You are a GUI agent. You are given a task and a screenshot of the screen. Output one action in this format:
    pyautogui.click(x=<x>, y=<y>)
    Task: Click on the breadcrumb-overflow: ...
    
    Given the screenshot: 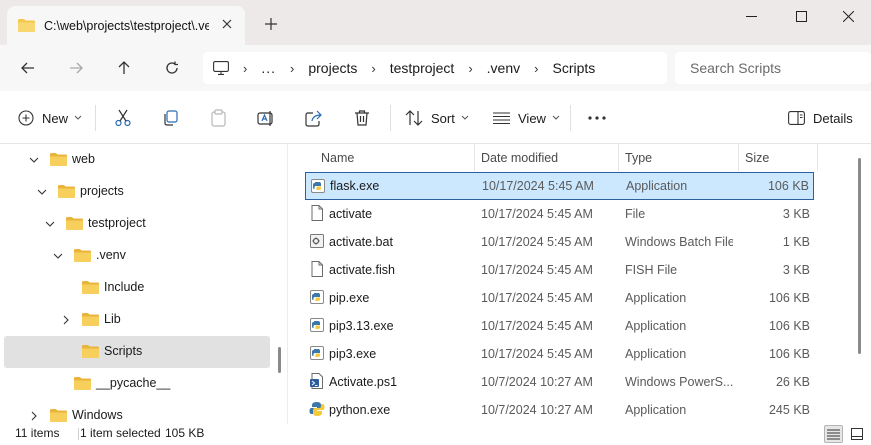 What is the action you would take?
    pyautogui.click(x=268, y=68)
    